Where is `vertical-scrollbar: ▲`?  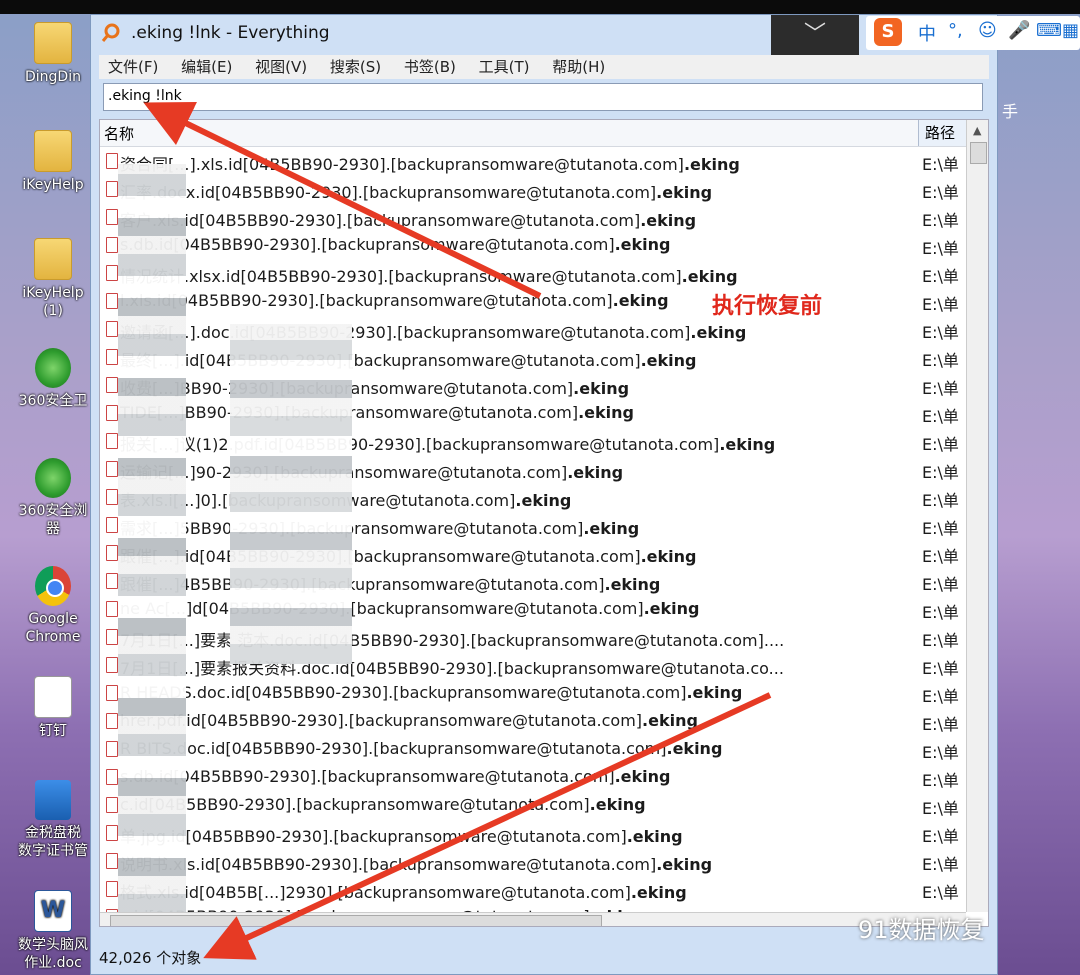 vertical-scrollbar: ▲ is located at coordinates (977, 516).